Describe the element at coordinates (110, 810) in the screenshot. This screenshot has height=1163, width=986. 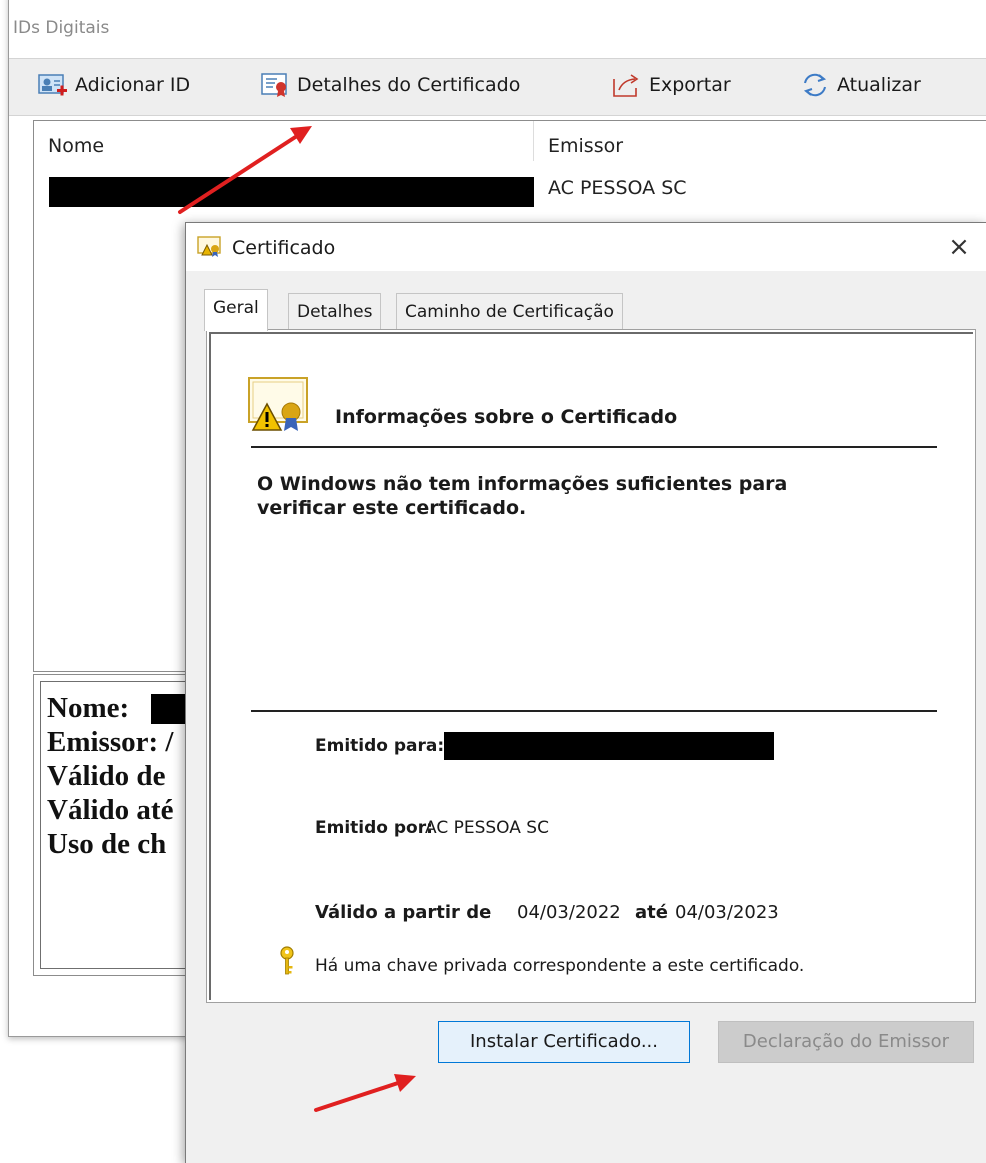
I see `detail-valid-to: Válido até` at that location.